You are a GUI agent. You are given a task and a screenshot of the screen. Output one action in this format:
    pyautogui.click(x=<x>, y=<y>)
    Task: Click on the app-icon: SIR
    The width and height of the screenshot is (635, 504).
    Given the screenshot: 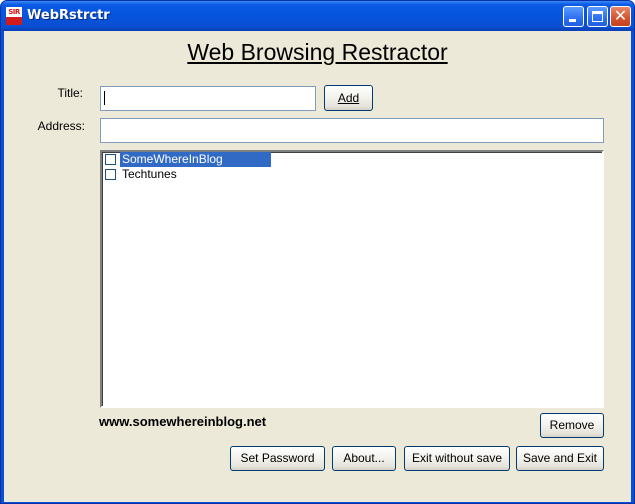 What is the action you would take?
    pyautogui.click(x=14, y=16)
    